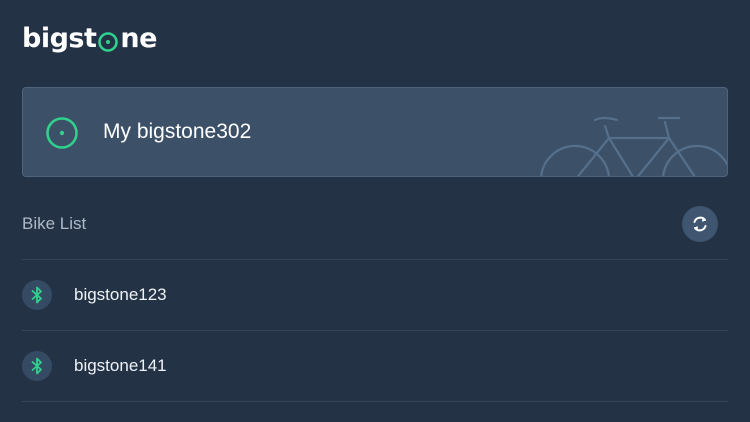 Image resolution: width=750 pixels, height=422 pixels. Describe the element at coordinates (632, 137) in the screenshot. I see `bicycle-illustration` at that location.